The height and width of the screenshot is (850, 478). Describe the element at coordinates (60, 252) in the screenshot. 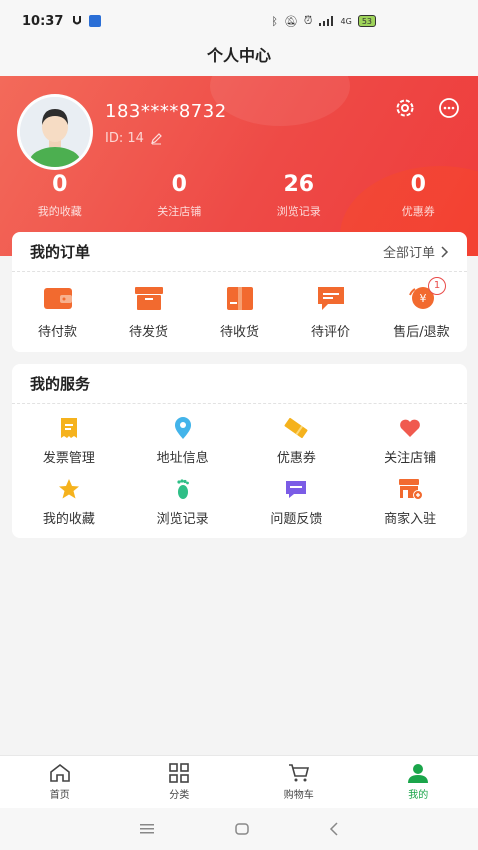

I see `orders-title: 我的订单` at that location.